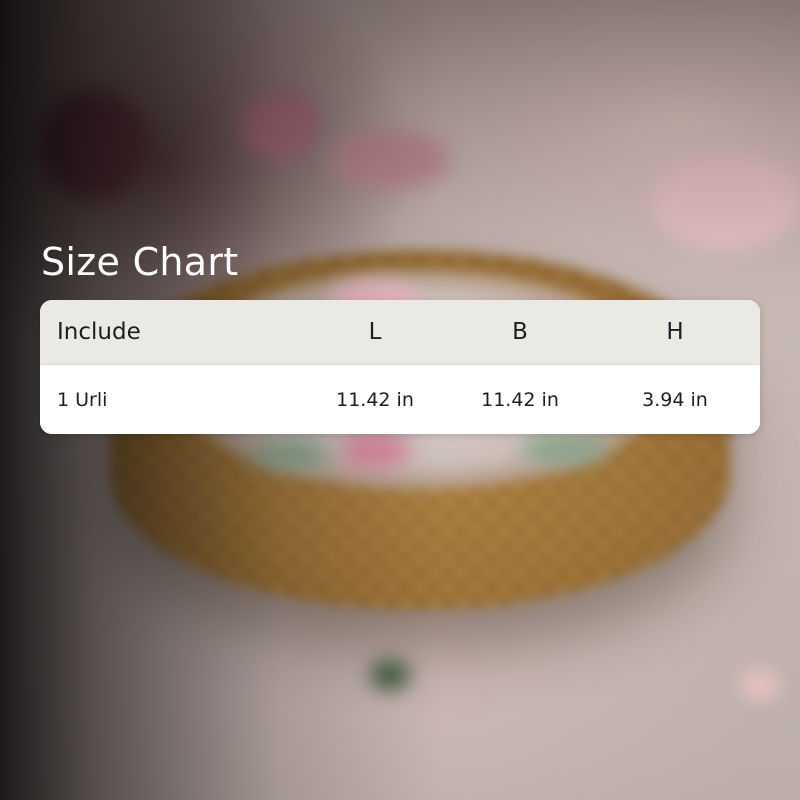  I want to click on header-length: L, so click(375, 332).